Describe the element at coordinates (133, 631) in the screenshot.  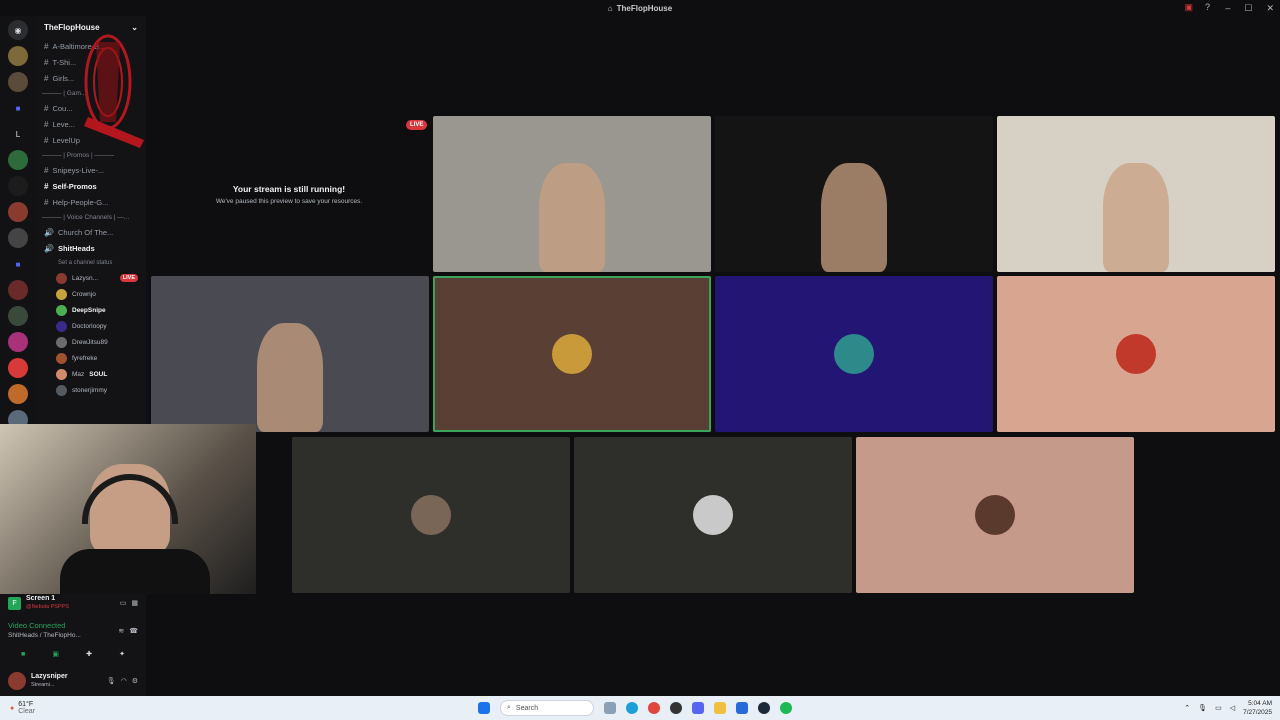
I see `disconnect-icon: ☎` at that location.